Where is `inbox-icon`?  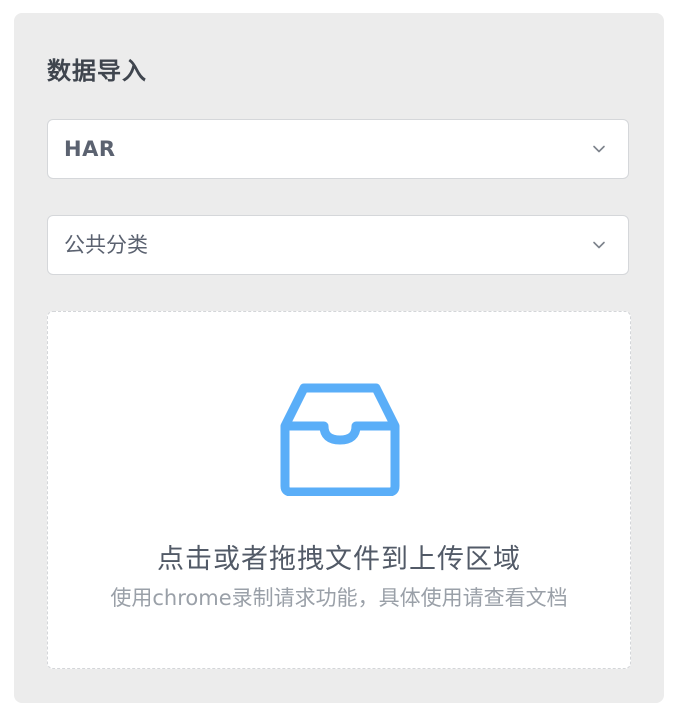 inbox-icon is located at coordinates (340, 439).